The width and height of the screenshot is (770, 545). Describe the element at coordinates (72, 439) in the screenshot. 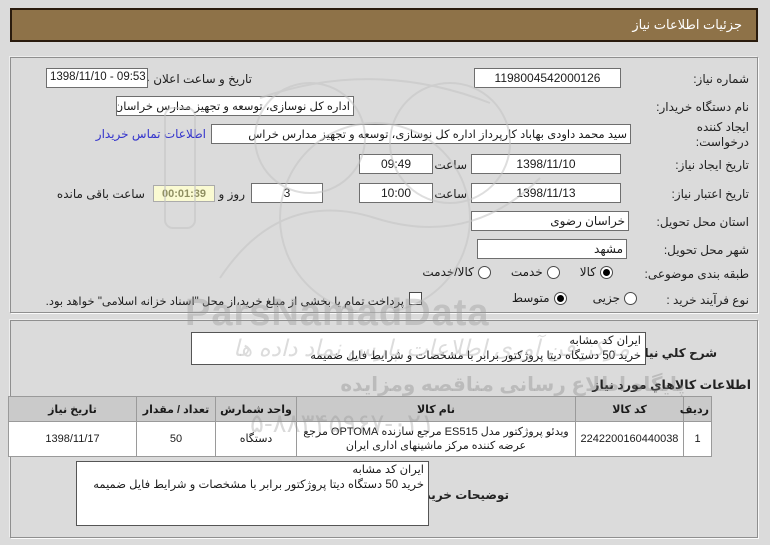

I see `cell-need-date: 1398/11/17` at that location.